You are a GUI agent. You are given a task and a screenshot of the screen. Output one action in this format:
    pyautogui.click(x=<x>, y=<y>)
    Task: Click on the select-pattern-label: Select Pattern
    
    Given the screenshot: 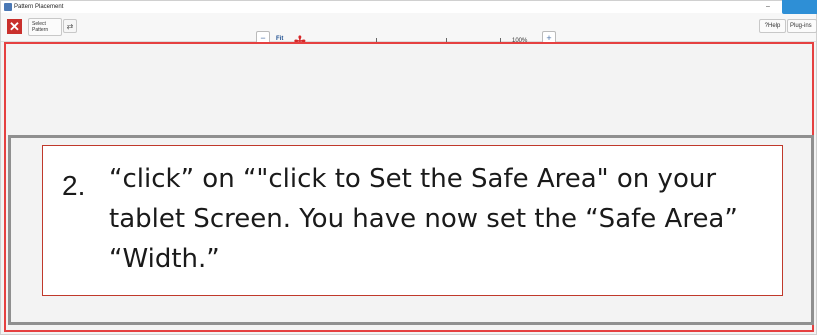 What is the action you would take?
    pyautogui.click(x=40, y=27)
    